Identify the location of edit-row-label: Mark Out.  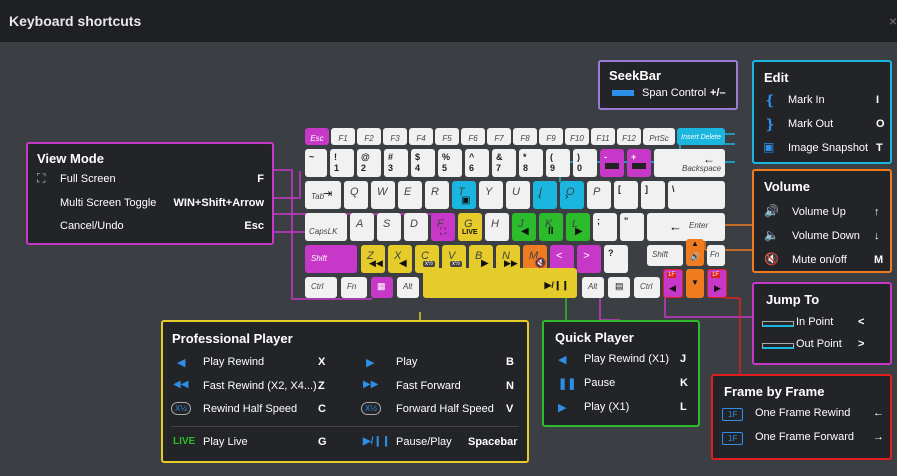
(811, 124).